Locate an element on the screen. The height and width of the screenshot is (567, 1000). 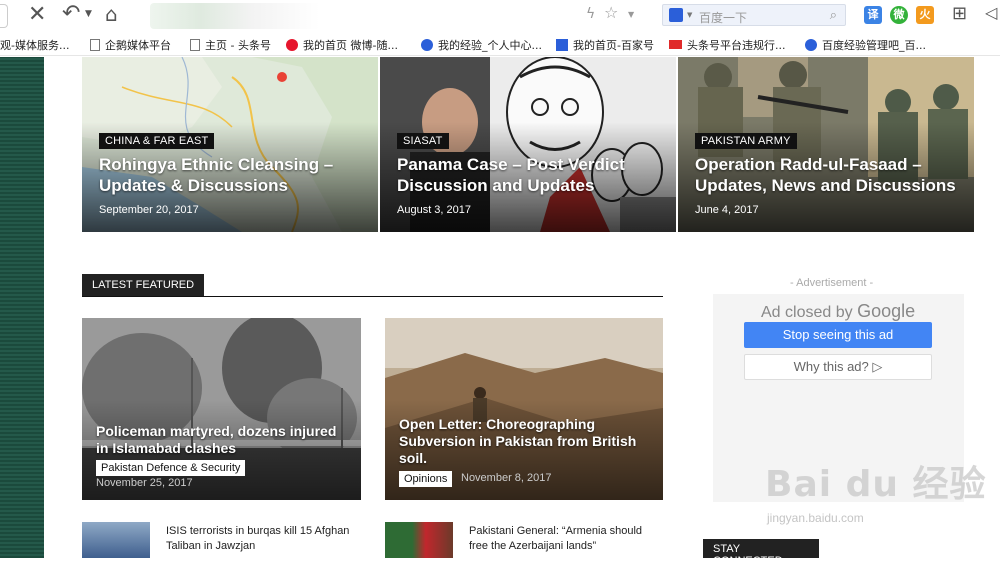
watermark-url: jingyan.baidu.com is located at coordinates (815, 518).